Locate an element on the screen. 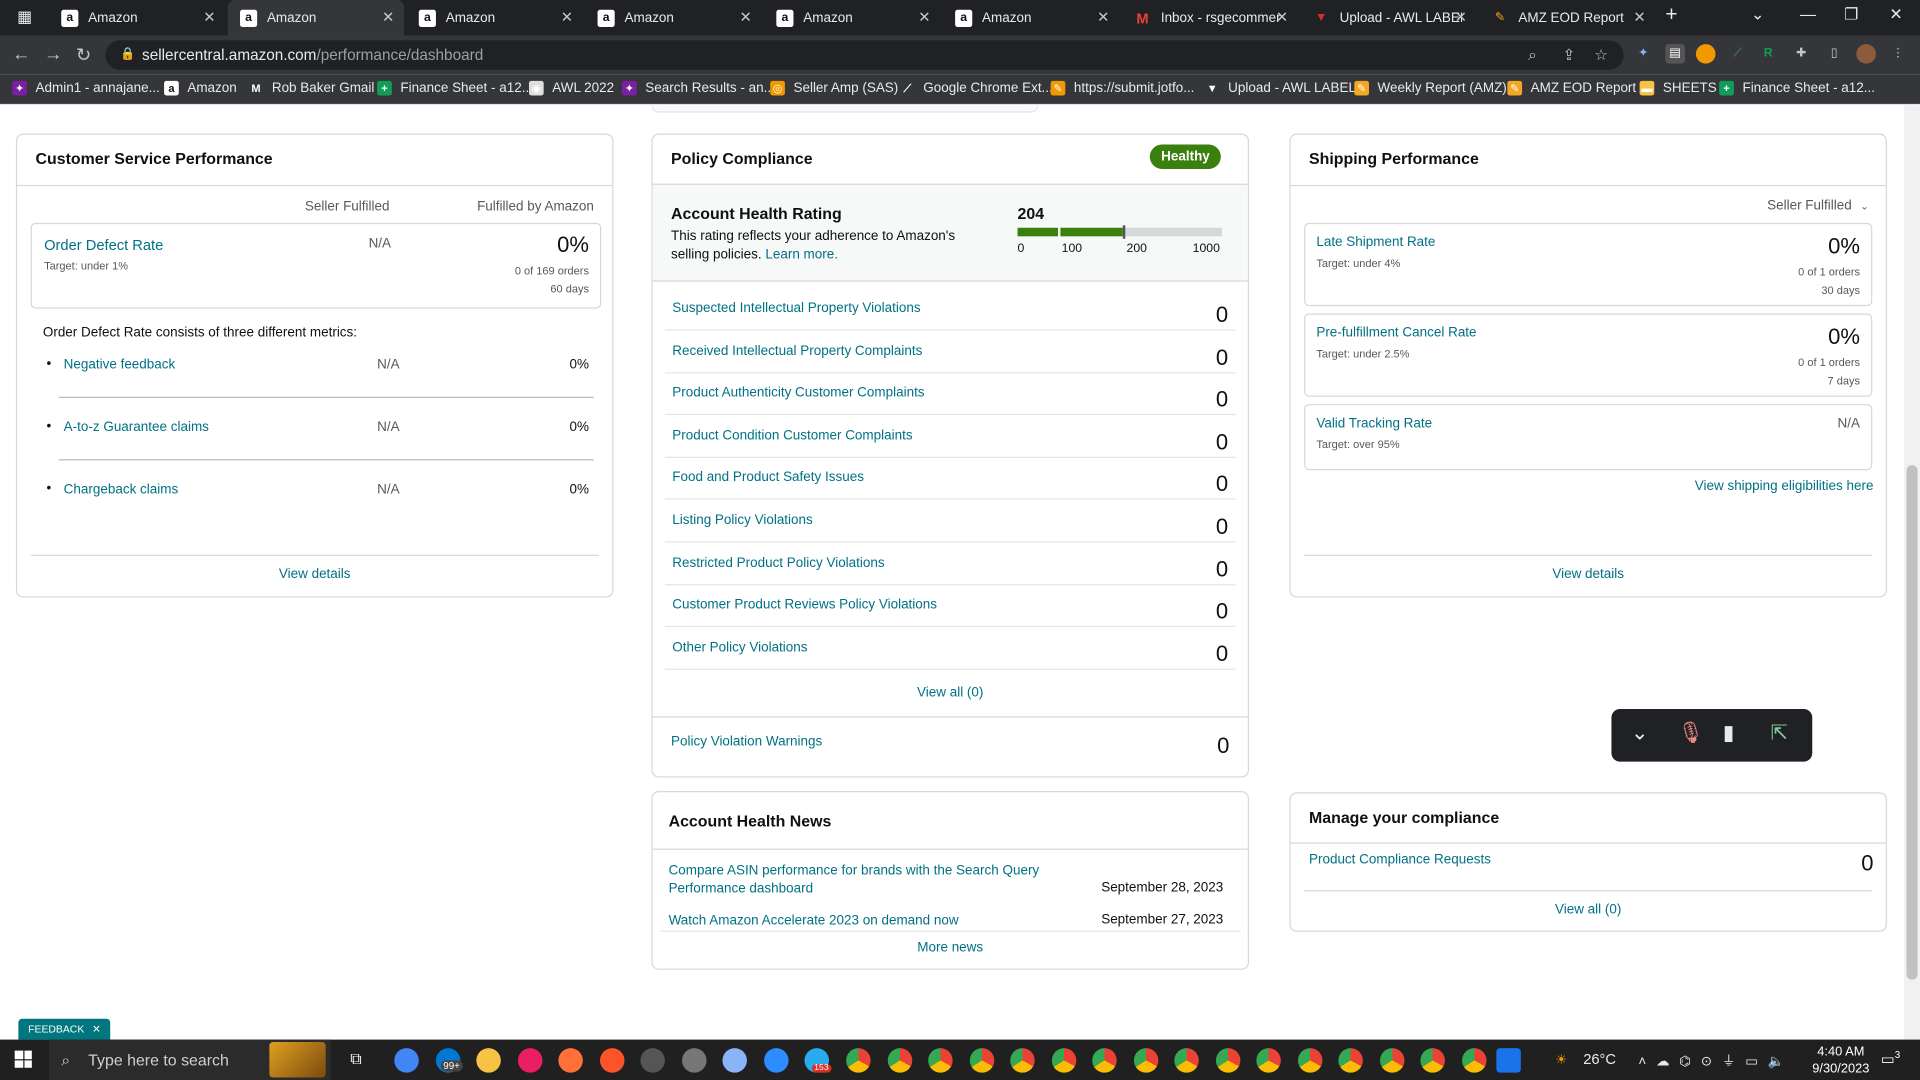 The image size is (1920, 1080). chrome-icon is located at coordinates (406, 1060).